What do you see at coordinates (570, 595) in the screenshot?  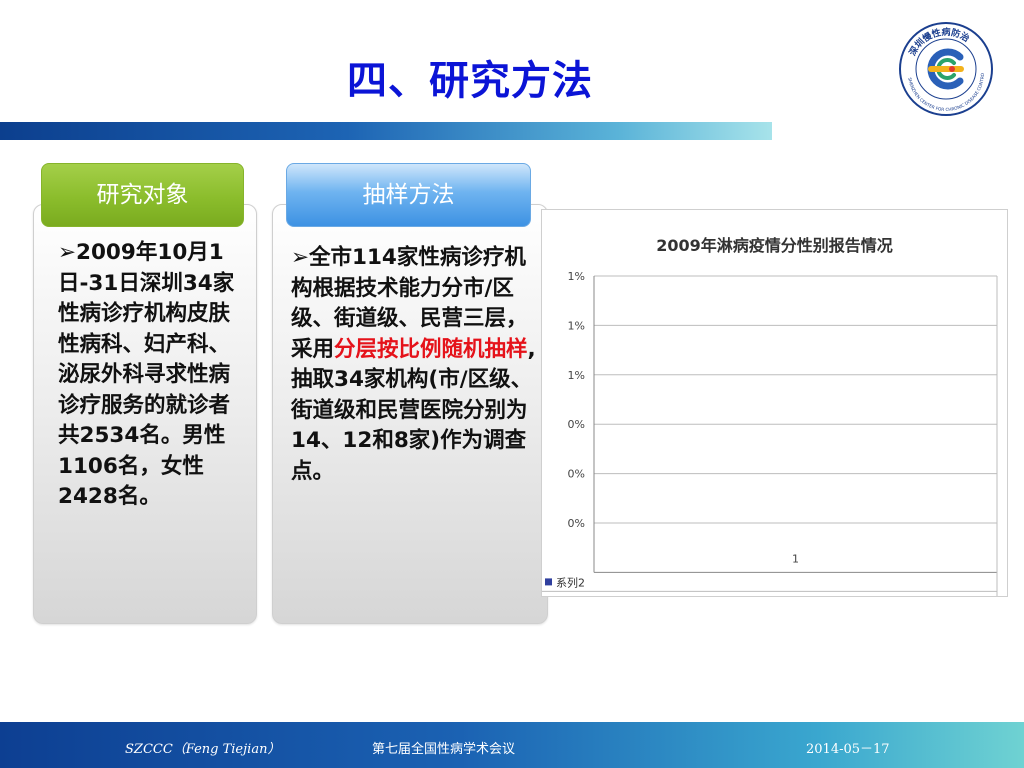 I see `chart-legend-label: 系列1` at bounding box center [570, 595].